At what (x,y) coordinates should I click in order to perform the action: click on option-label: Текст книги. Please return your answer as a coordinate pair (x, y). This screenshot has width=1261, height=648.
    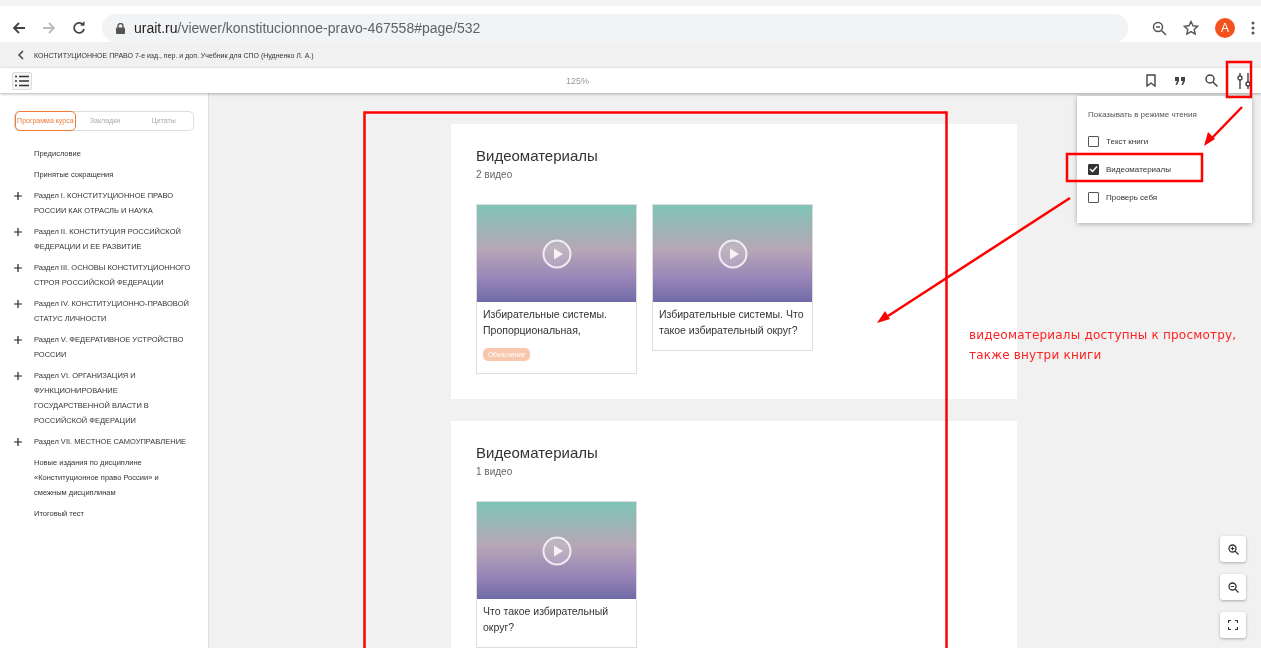
    Looking at the image, I should click on (1127, 141).